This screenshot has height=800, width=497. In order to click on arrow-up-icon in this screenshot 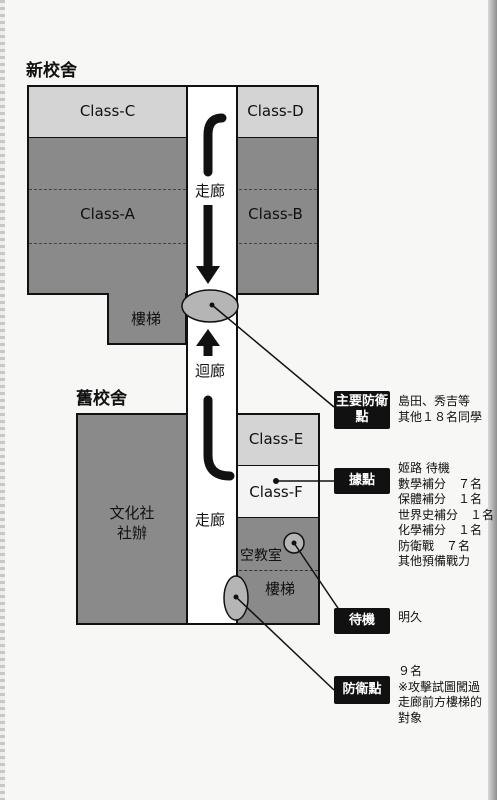, I will do `click(208, 342)`.